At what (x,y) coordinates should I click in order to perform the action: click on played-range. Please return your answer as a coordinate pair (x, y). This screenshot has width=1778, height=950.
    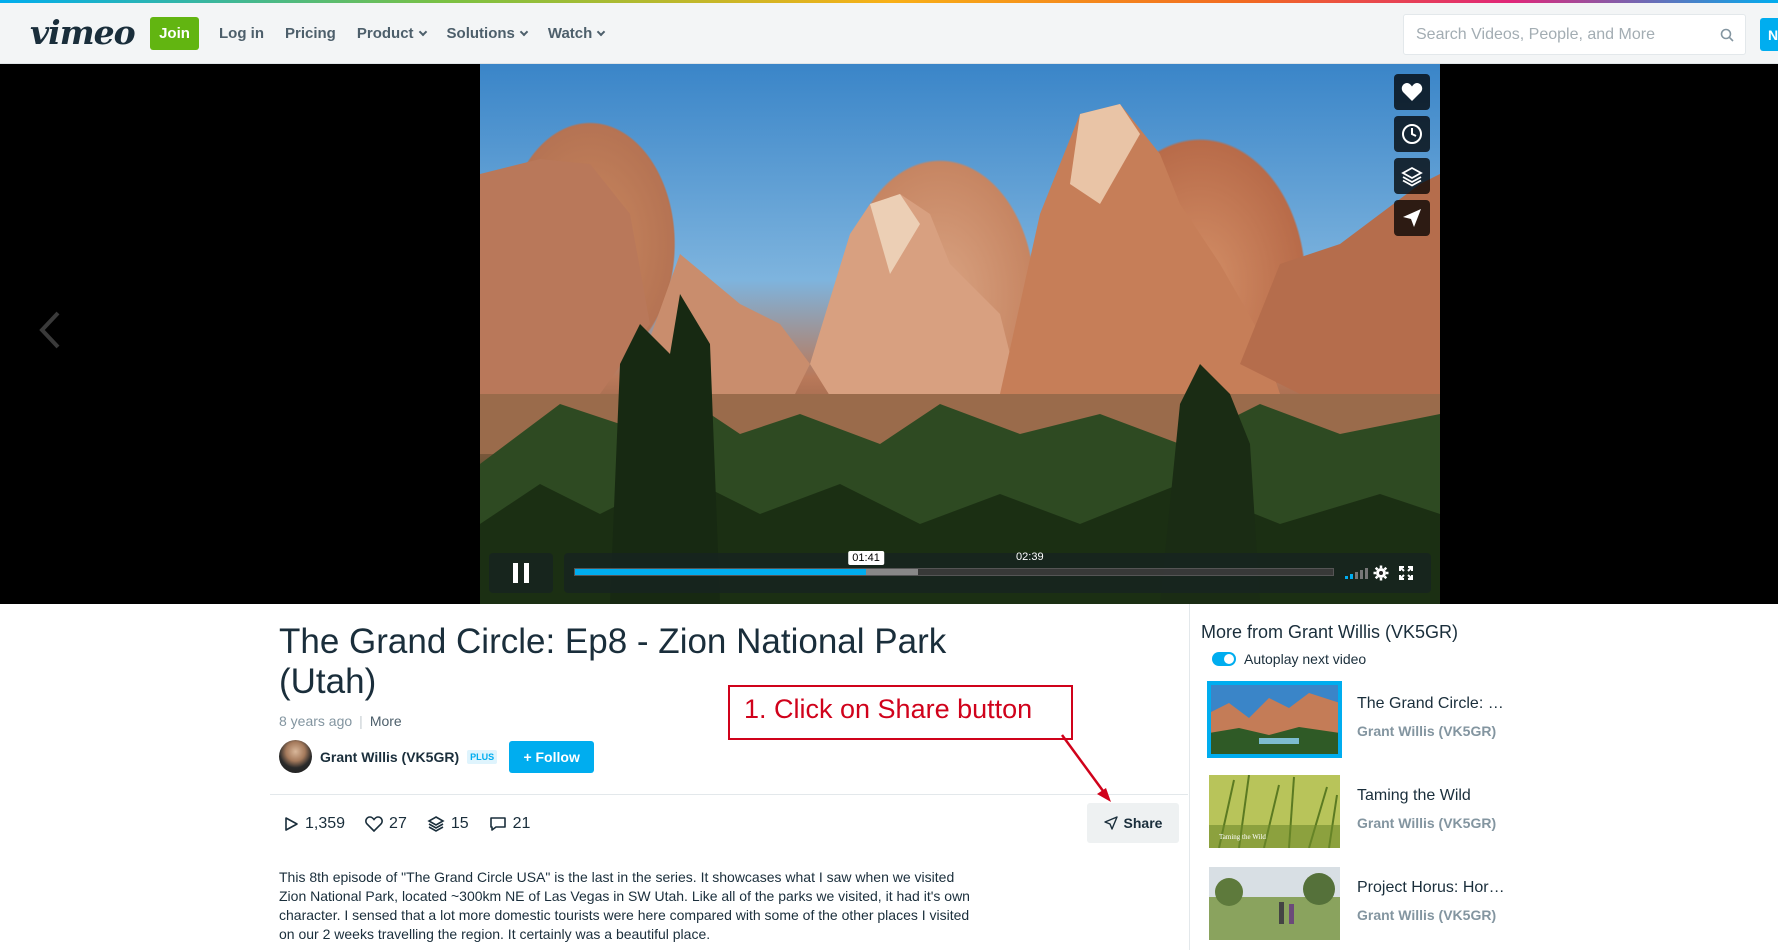
    Looking at the image, I should click on (721, 572).